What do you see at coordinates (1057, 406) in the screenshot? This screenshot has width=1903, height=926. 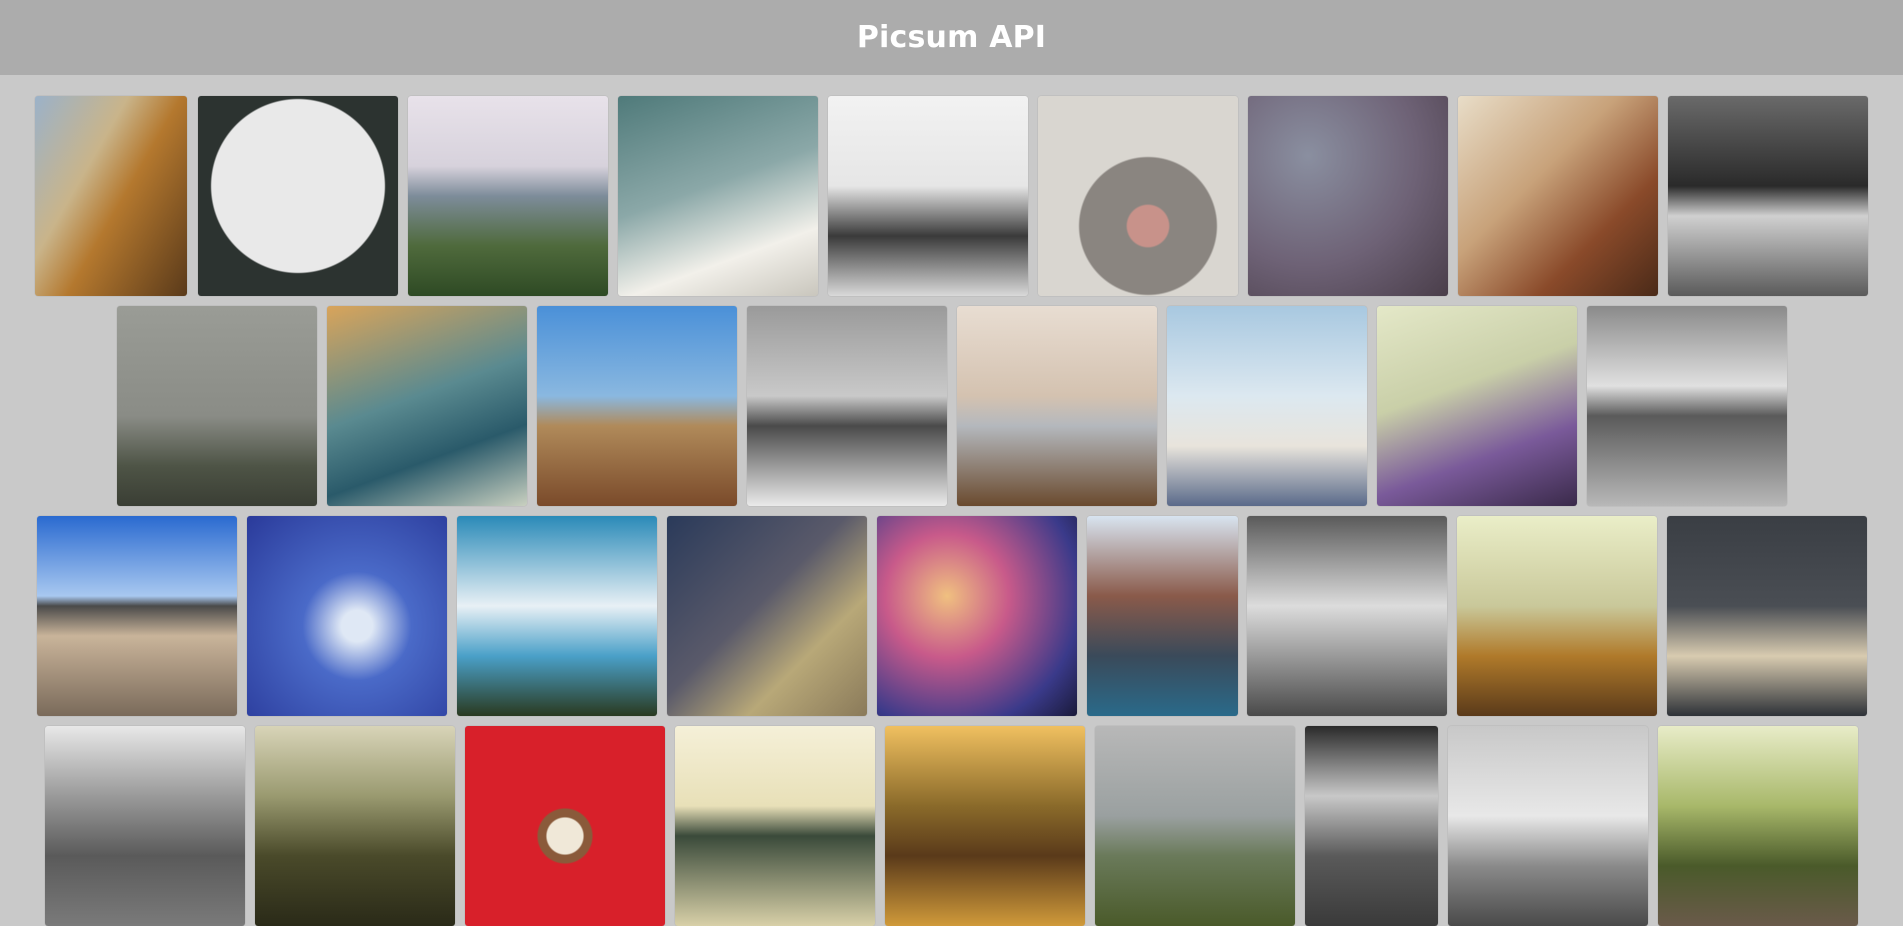 I see `laptop-desk-photo` at bounding box center [1057, 406].